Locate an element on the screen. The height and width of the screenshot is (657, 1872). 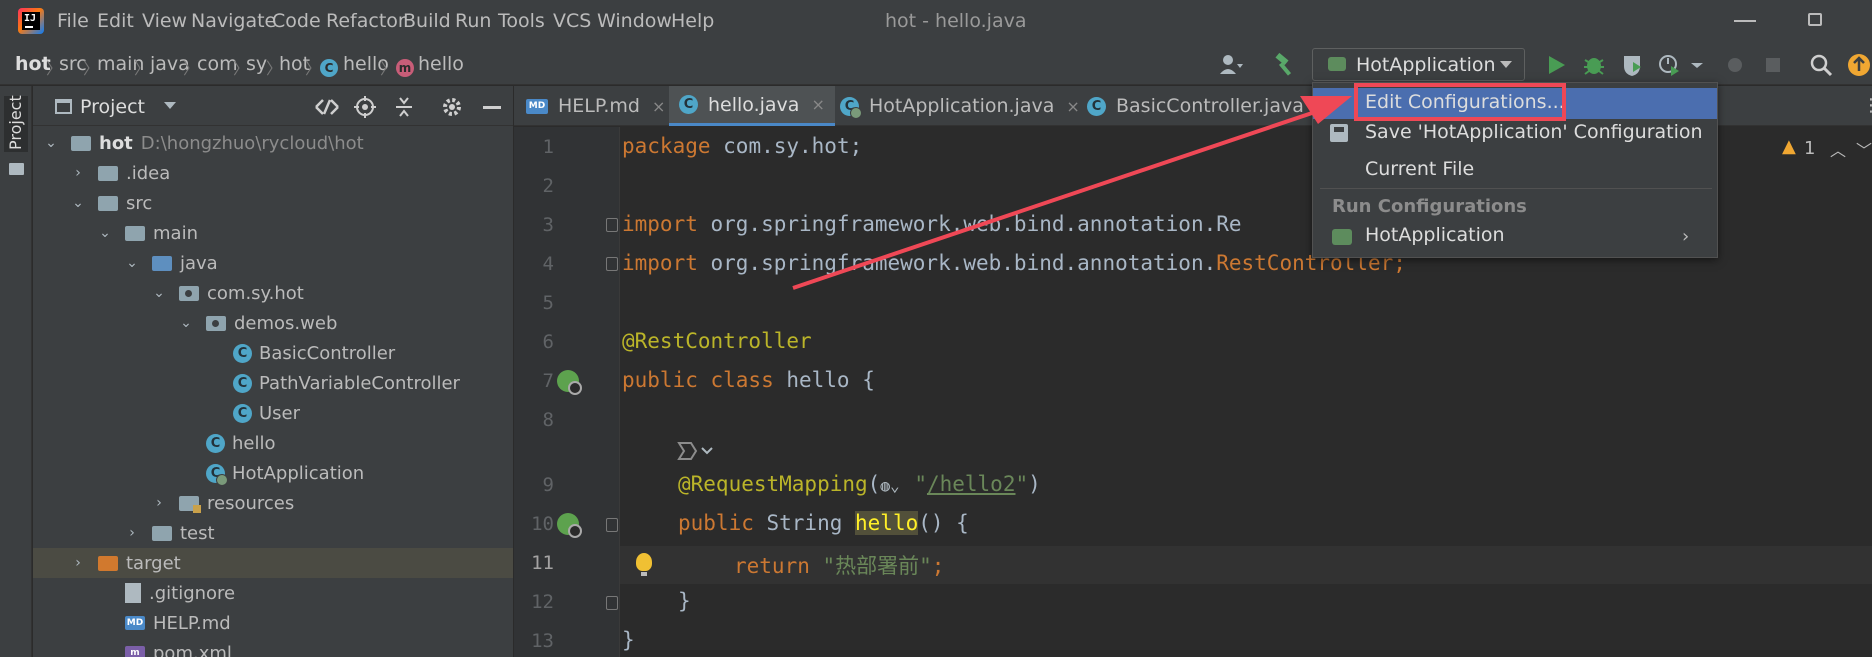
breadcrumb-method-hello: hello is located at coordinates (441, 64).